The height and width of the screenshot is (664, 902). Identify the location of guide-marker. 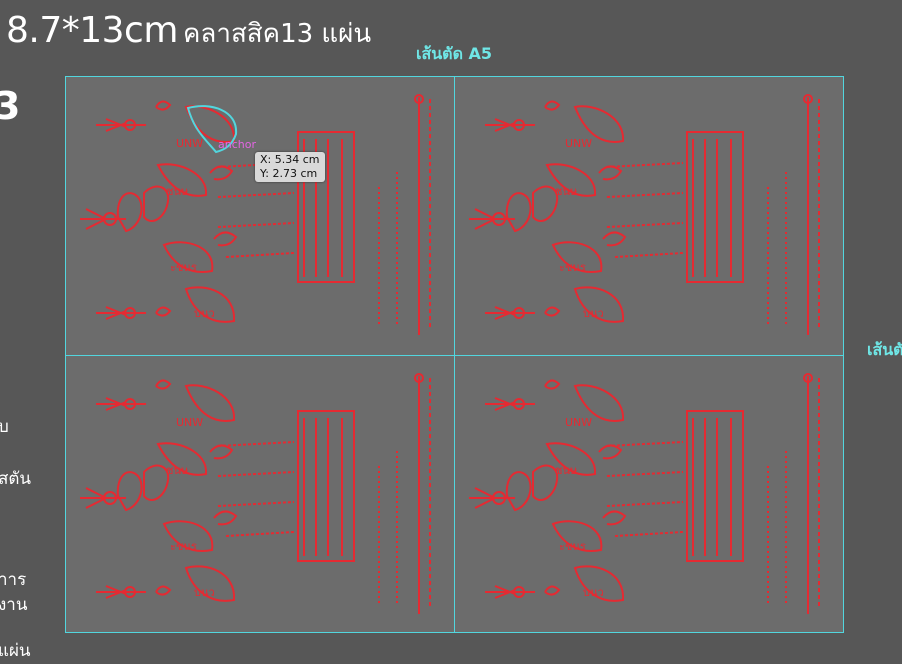
(843, 354).